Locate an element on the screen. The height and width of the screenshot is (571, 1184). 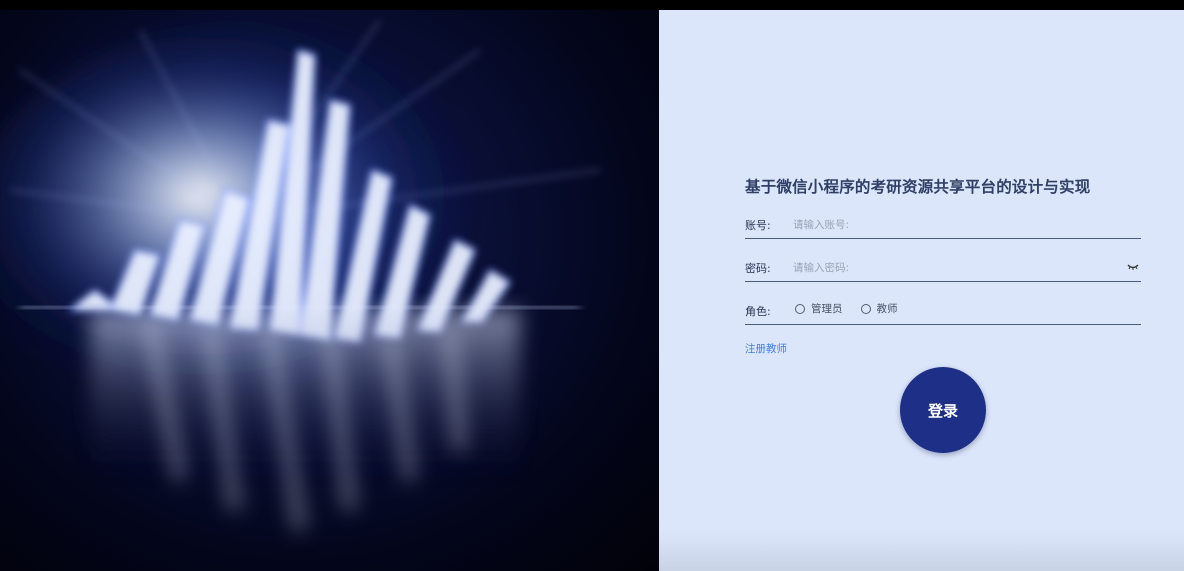
password-field: 密码: is located at coordinates (943, 268).